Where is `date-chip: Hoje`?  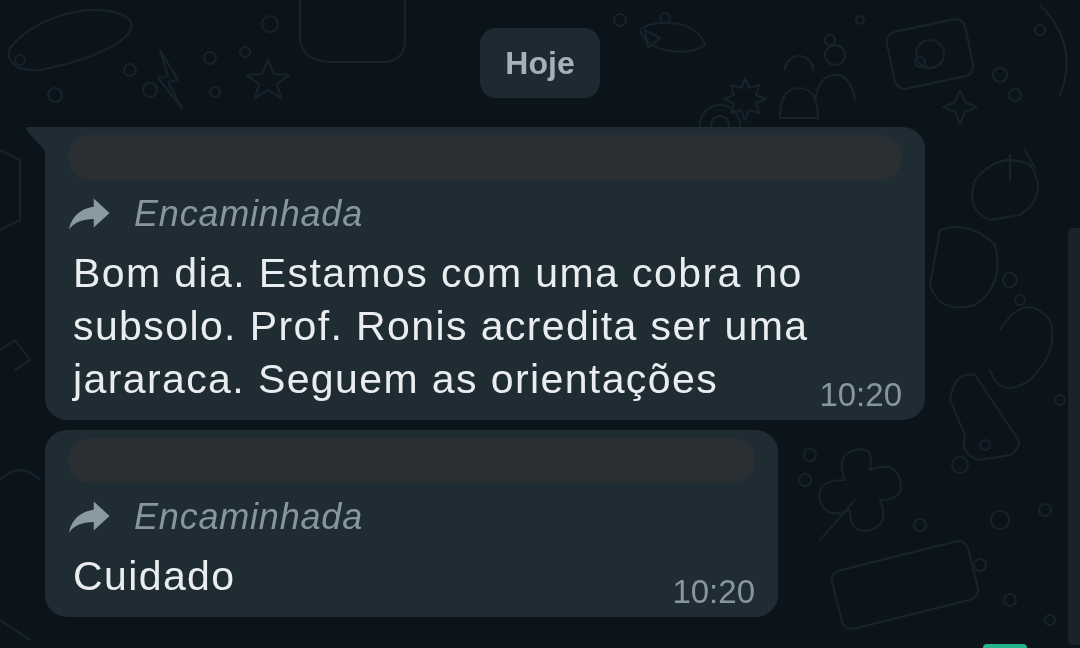 date-chip: Hoje is located at coordinates (540, 63).